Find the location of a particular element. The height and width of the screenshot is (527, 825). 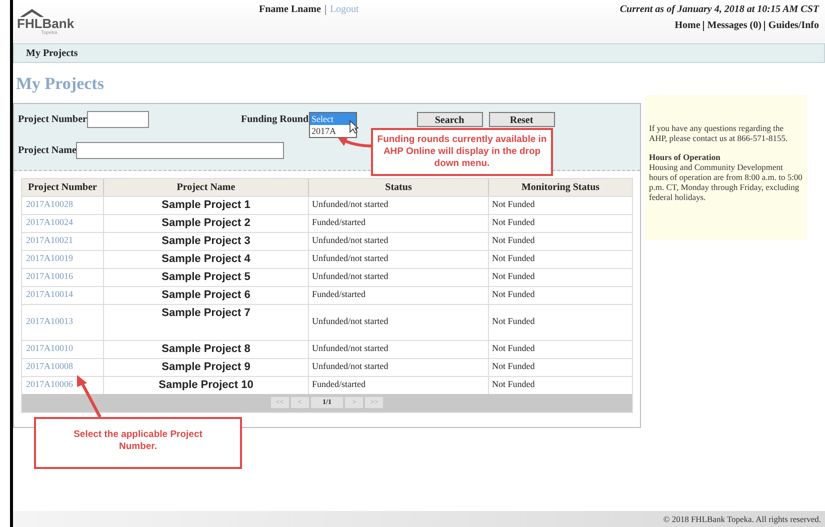

project-number-link: 2017A10024 is located at coordinates (49, 223).